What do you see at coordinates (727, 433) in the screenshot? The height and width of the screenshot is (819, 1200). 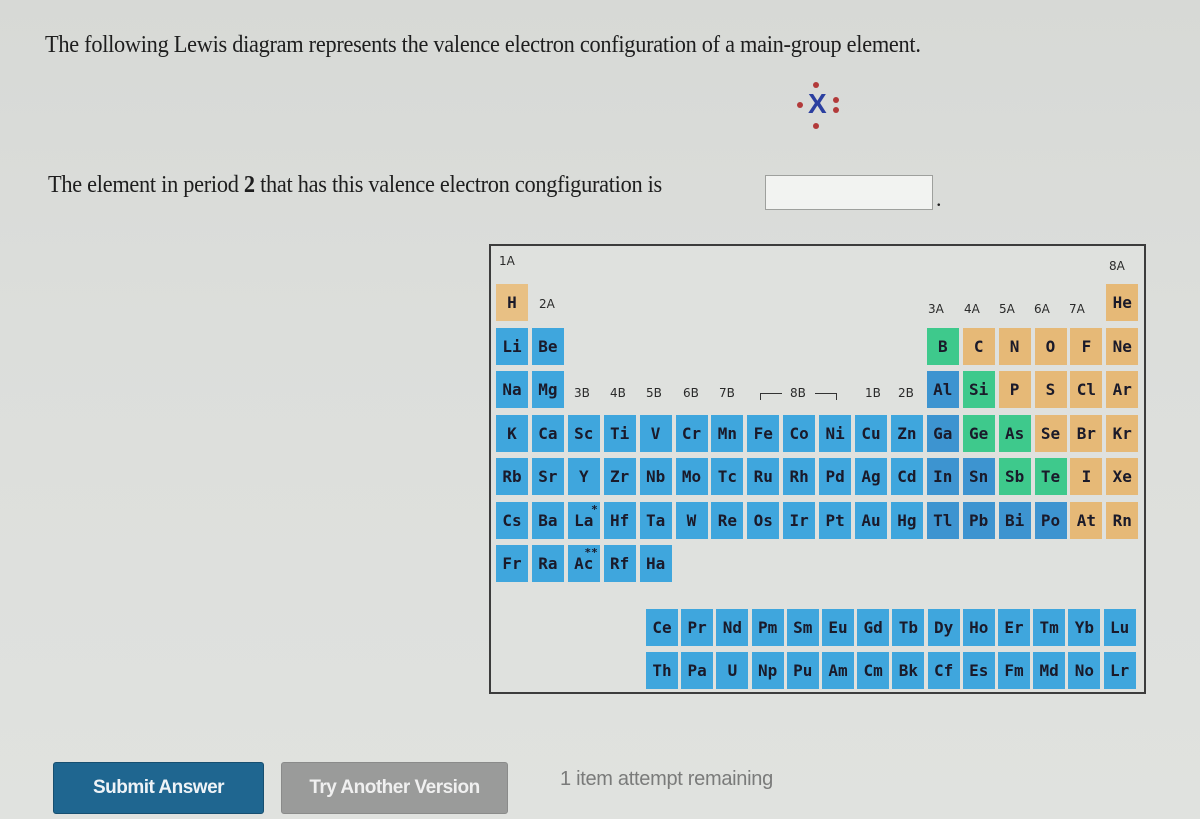 I see `element-symbol: Mn` at bounding box center [727, 433].